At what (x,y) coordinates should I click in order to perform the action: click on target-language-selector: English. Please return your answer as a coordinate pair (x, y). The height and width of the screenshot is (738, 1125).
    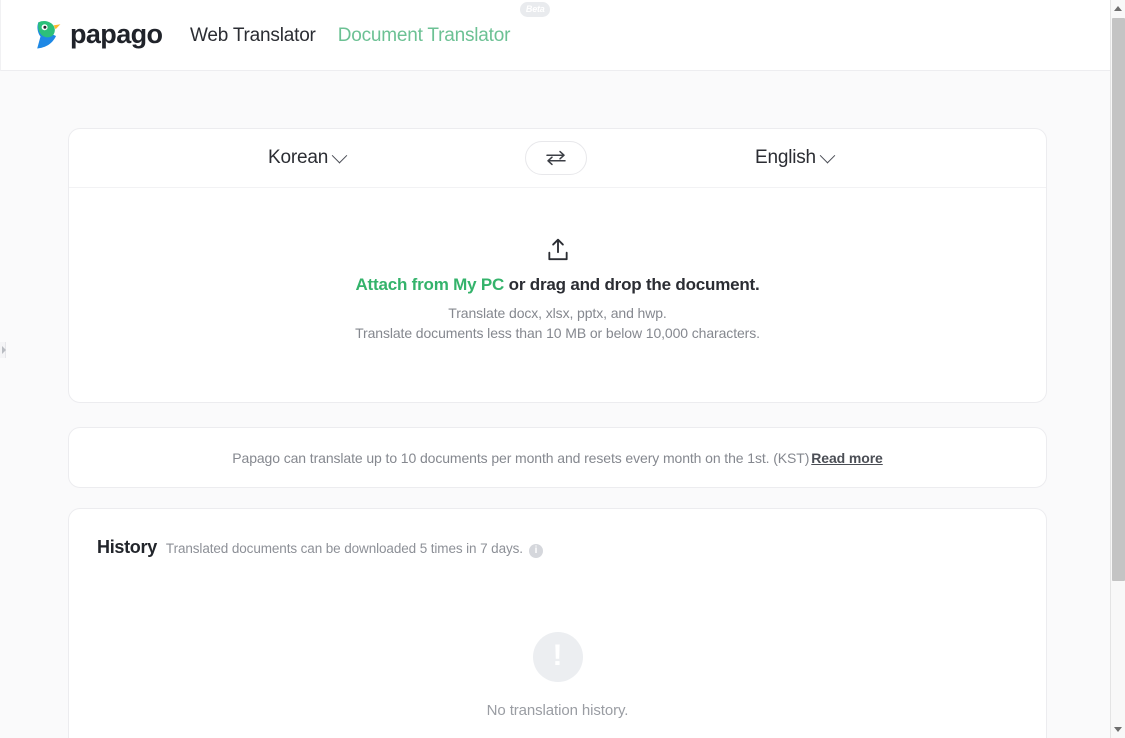
    Looking at the image, I should click on (795, 158).